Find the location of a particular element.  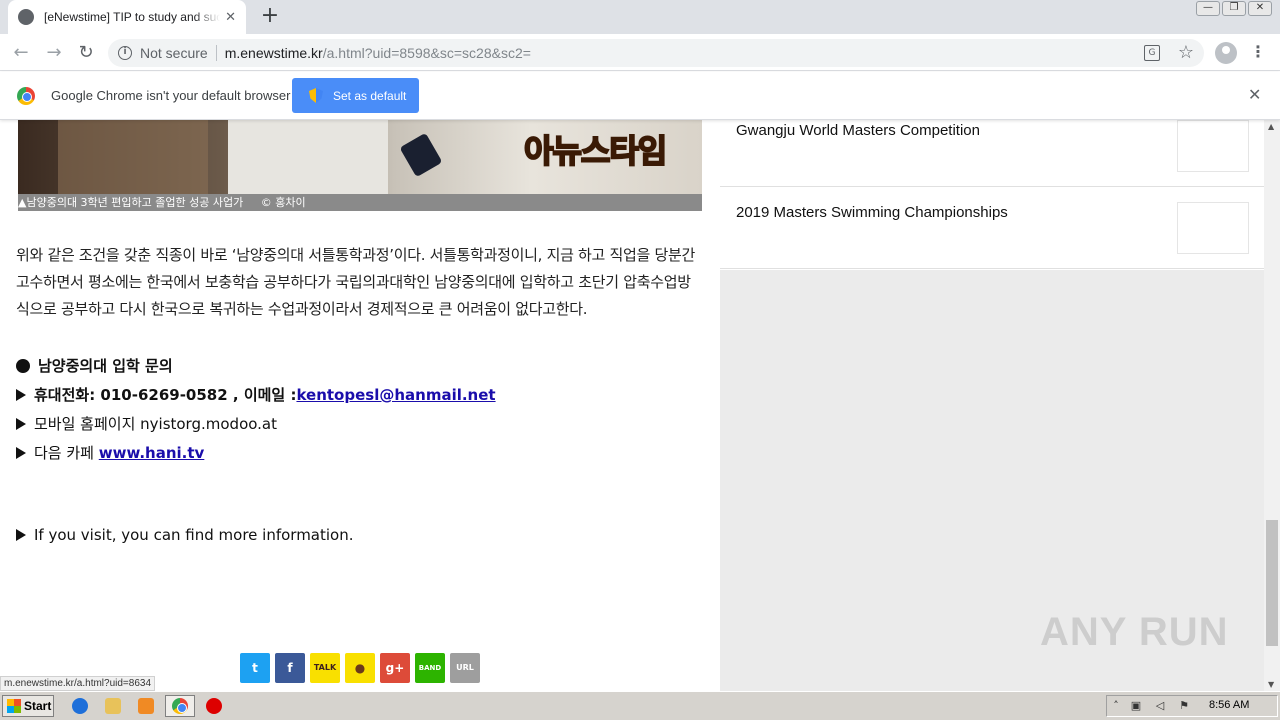

start-button: Start is located at coordinates (28, 706).